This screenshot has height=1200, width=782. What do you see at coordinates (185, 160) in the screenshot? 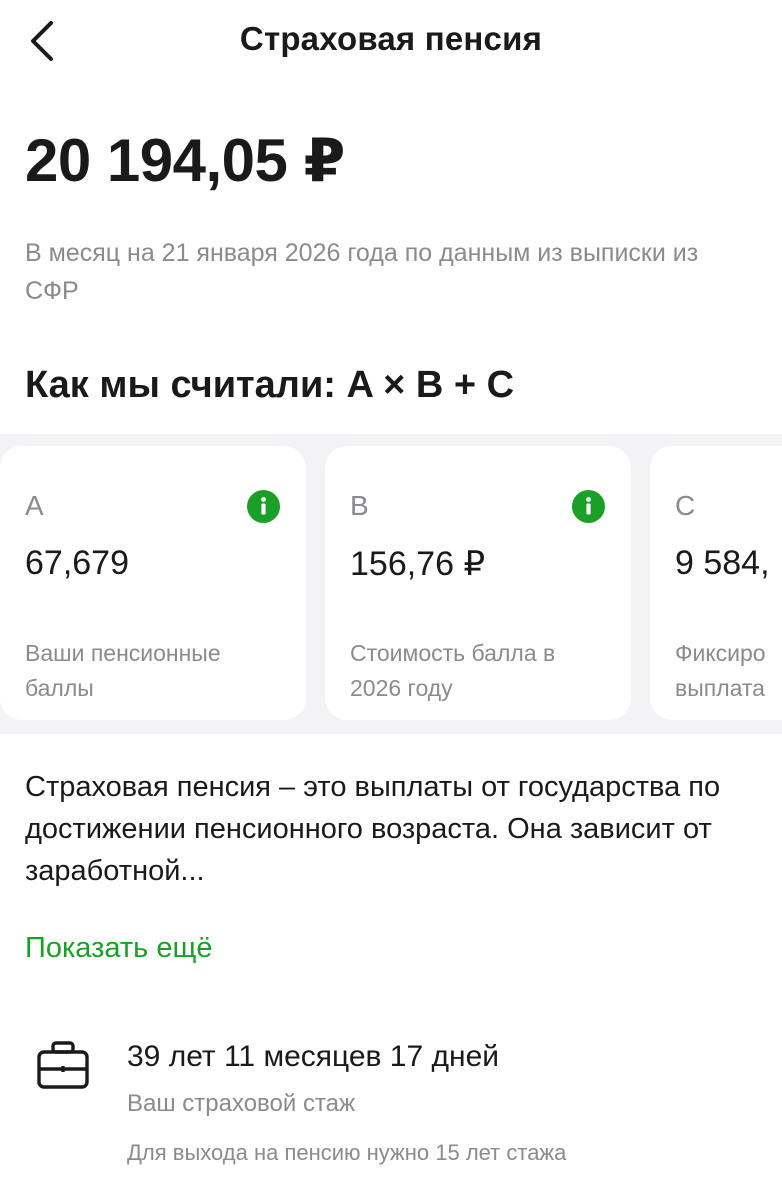
I see `pension-amount: 20 194,05 ₽` at bounding box center [185, 160].